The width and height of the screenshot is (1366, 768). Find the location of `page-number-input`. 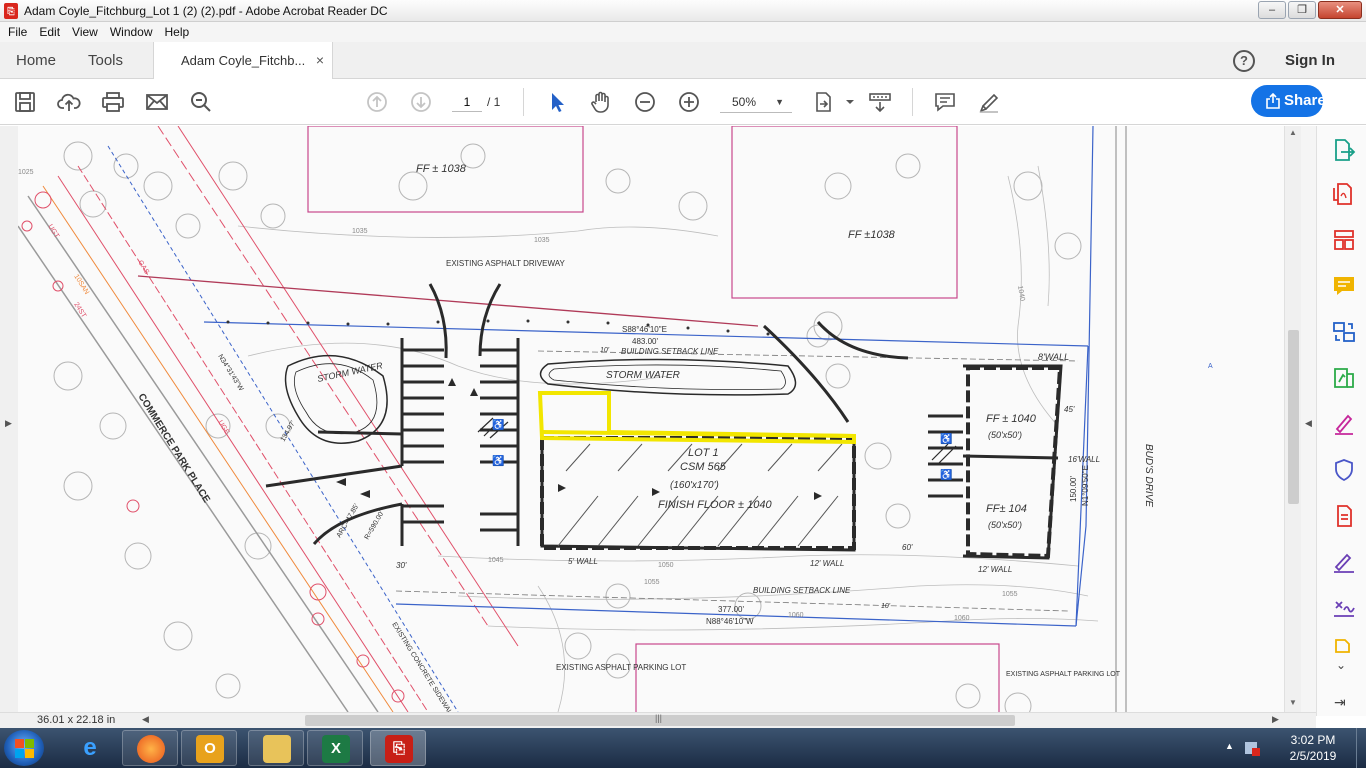

page-number-input is located at coordinates (467, 102).